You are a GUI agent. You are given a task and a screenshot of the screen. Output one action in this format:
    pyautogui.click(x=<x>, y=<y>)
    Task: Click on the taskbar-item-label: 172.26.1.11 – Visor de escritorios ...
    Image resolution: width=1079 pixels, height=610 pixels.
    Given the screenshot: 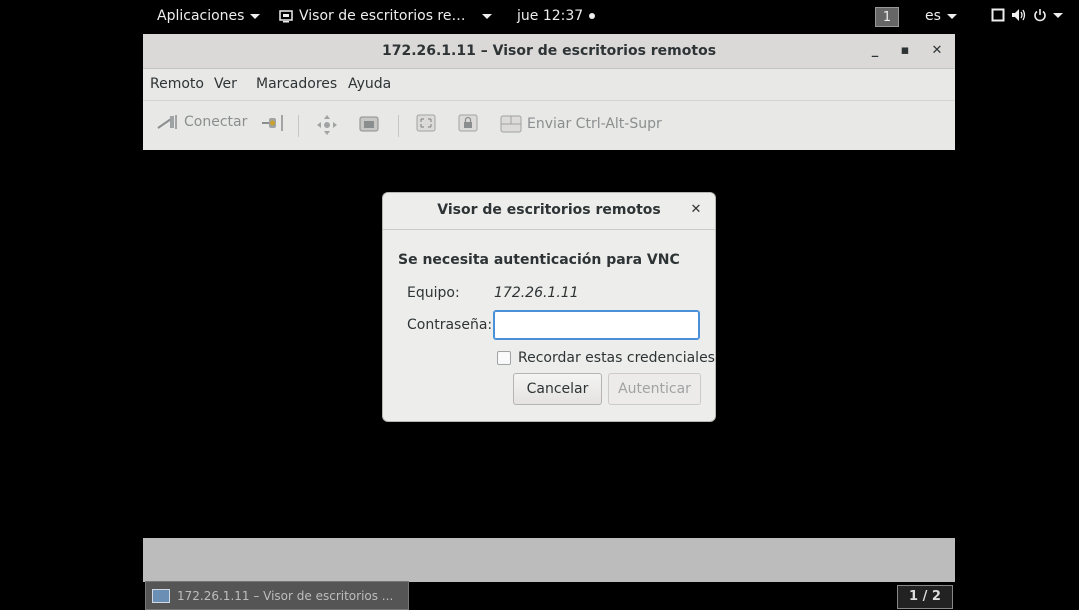 What is the action you would take?
    pyautogui.click(x=285, y=595)
    